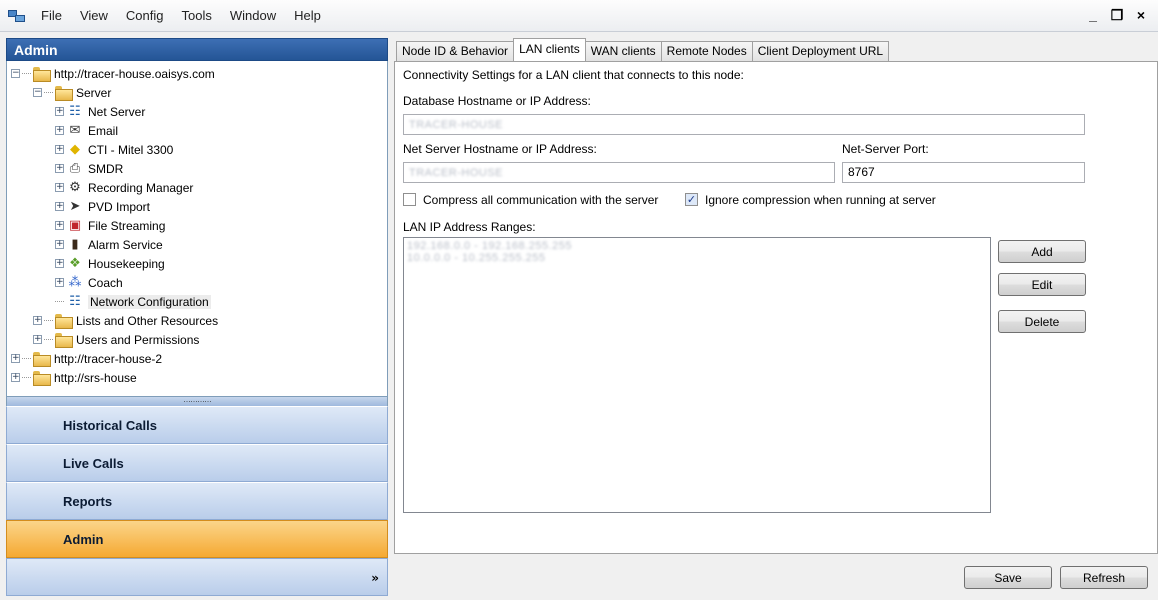 This screenshot has height=600, width=1158. Describe the element at coordinates (196, 15) in the screenshot. I see `menu-tools: Tools` at that location.